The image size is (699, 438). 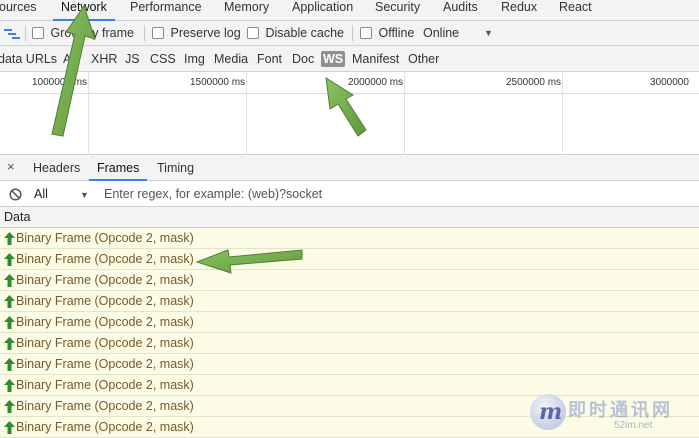 I want to click on tab-timing: Timing, so click(x=175, y=168).